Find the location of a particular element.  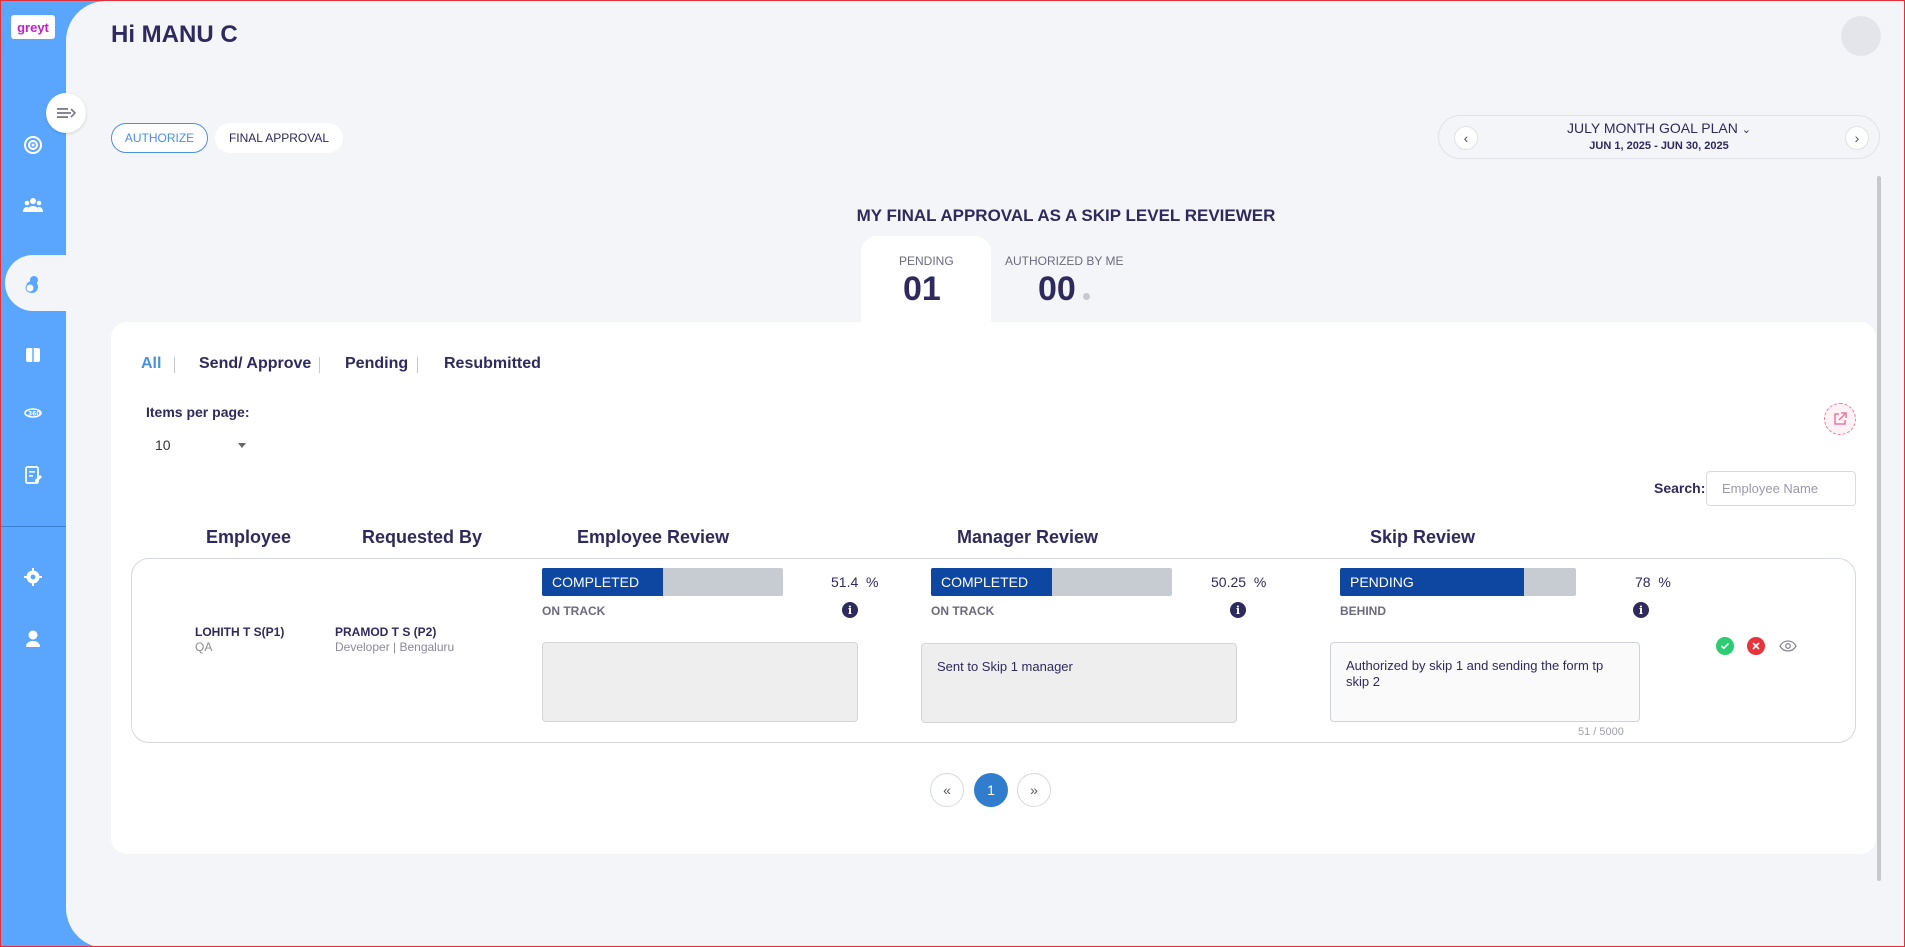

manager-review-percent: 50.25 % is located at coordinates (1238, 582).